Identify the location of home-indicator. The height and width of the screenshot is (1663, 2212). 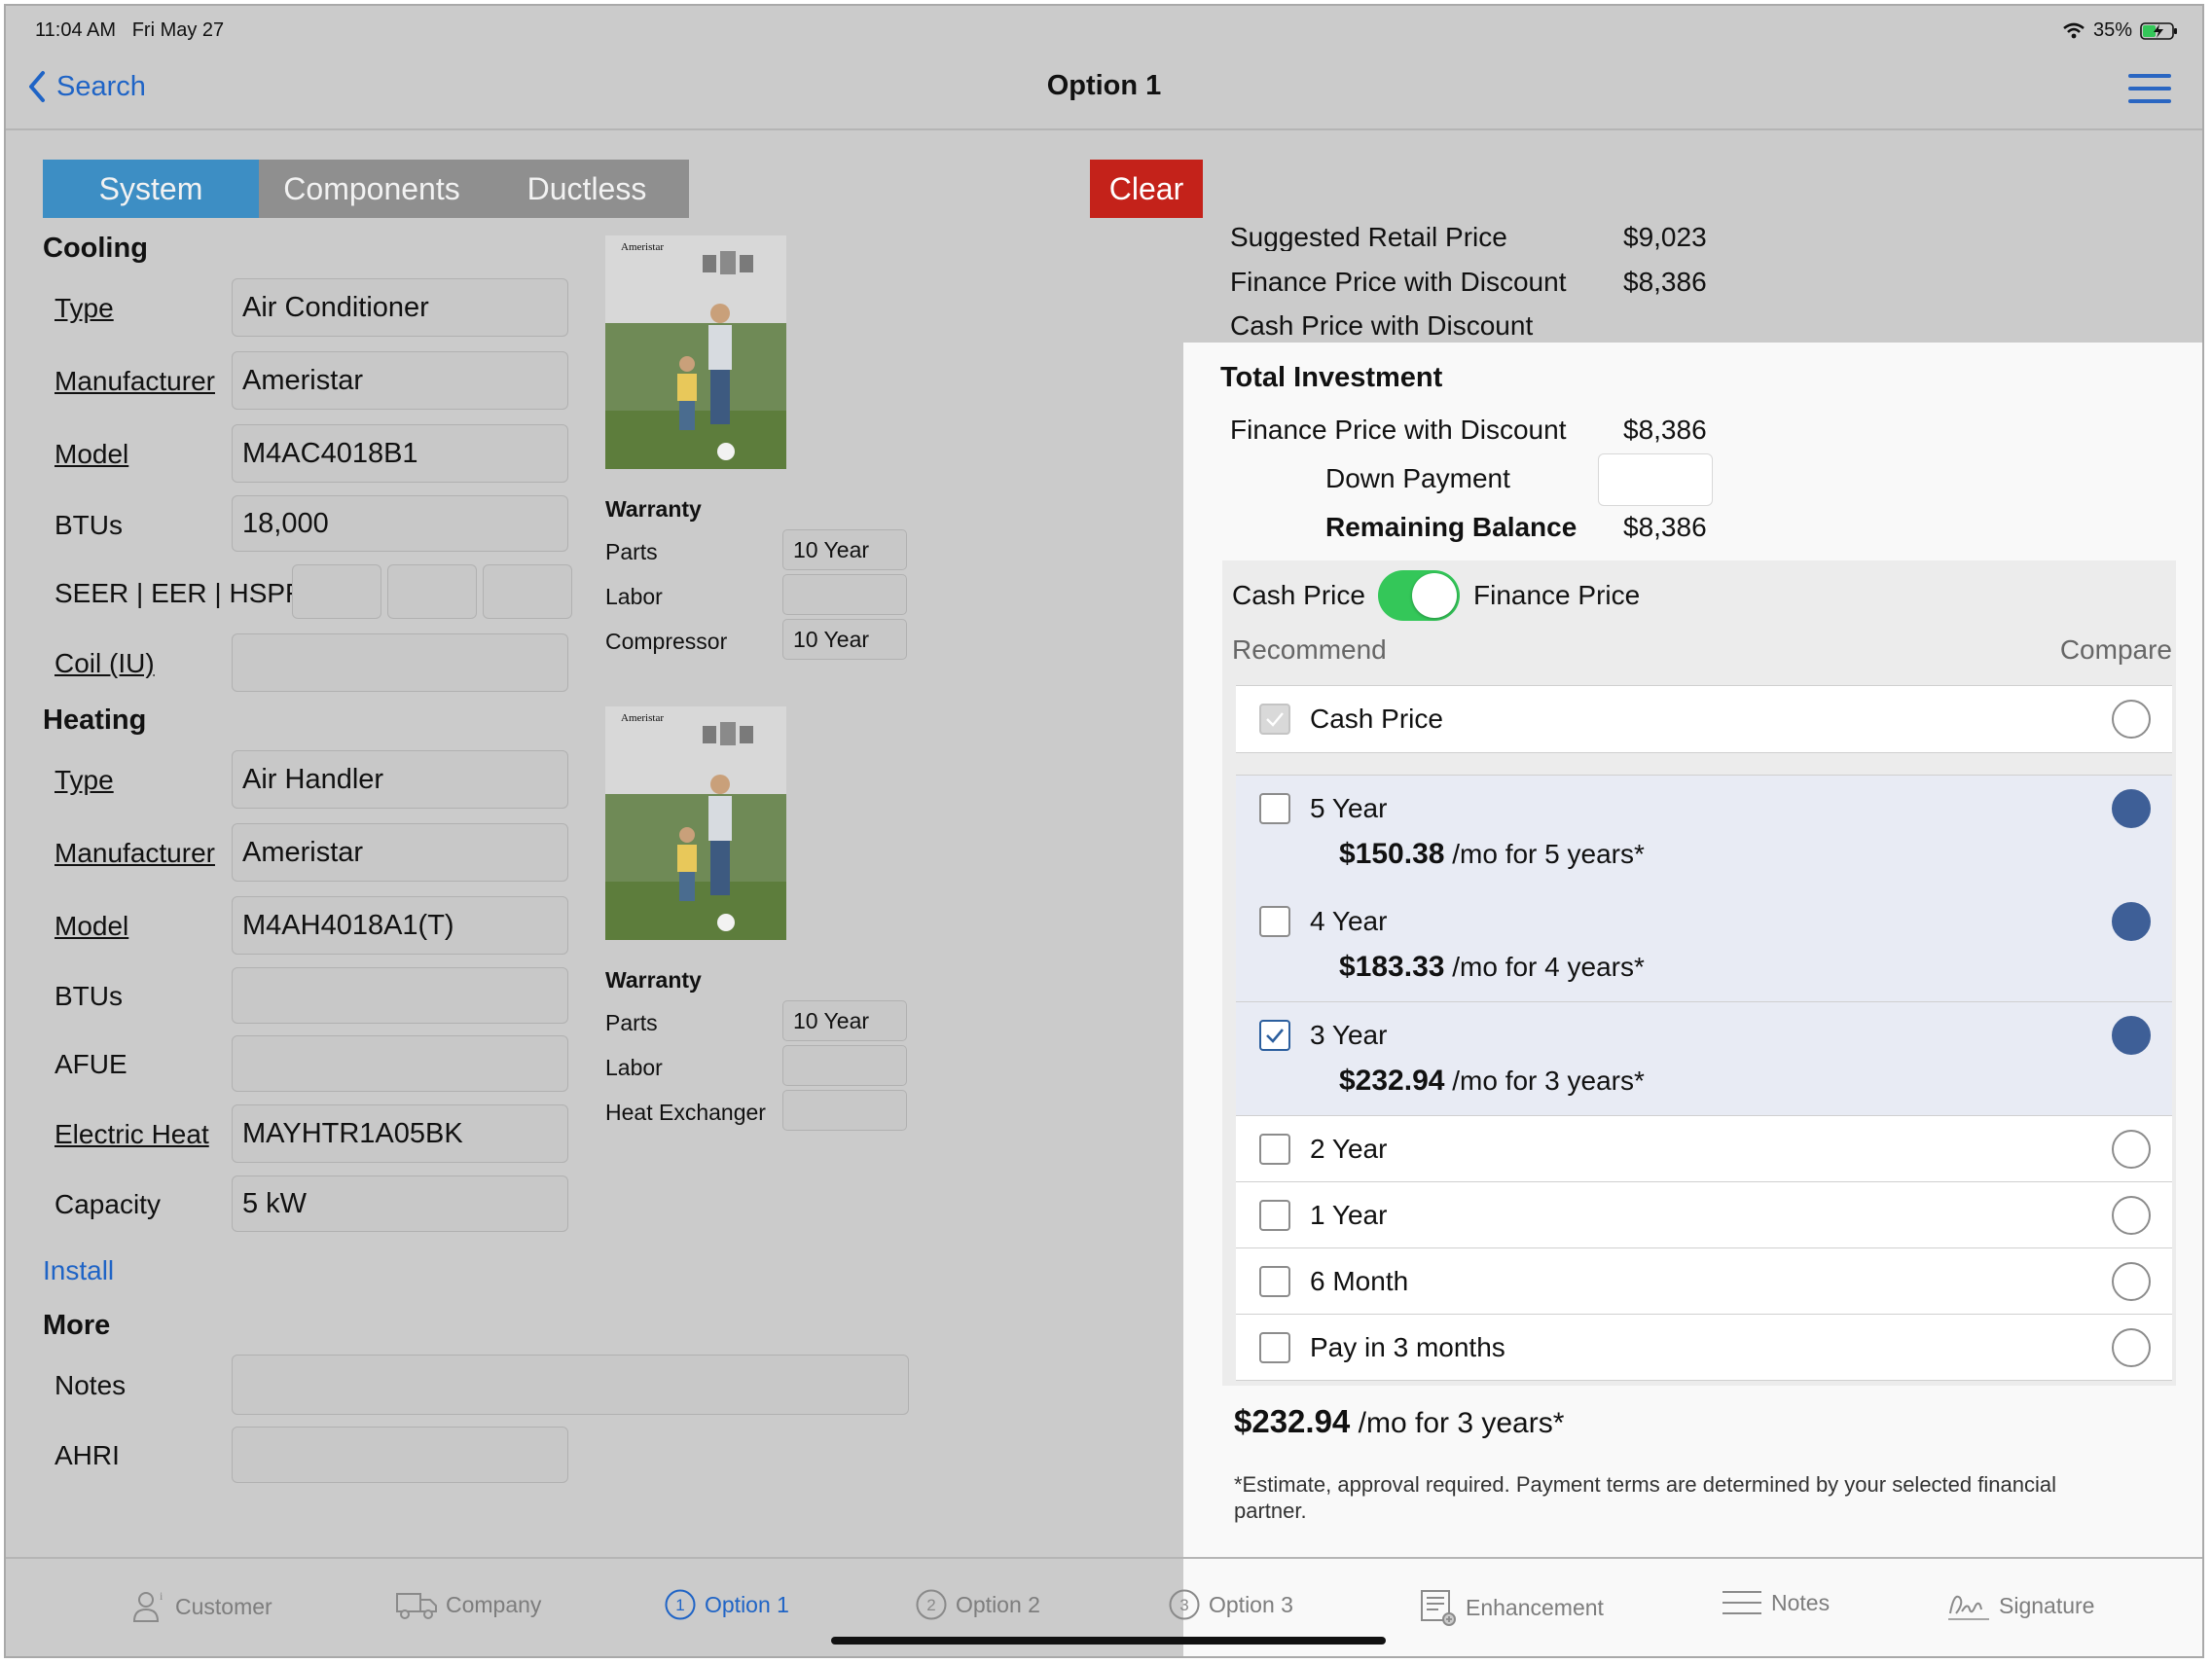
(1109, 1641).